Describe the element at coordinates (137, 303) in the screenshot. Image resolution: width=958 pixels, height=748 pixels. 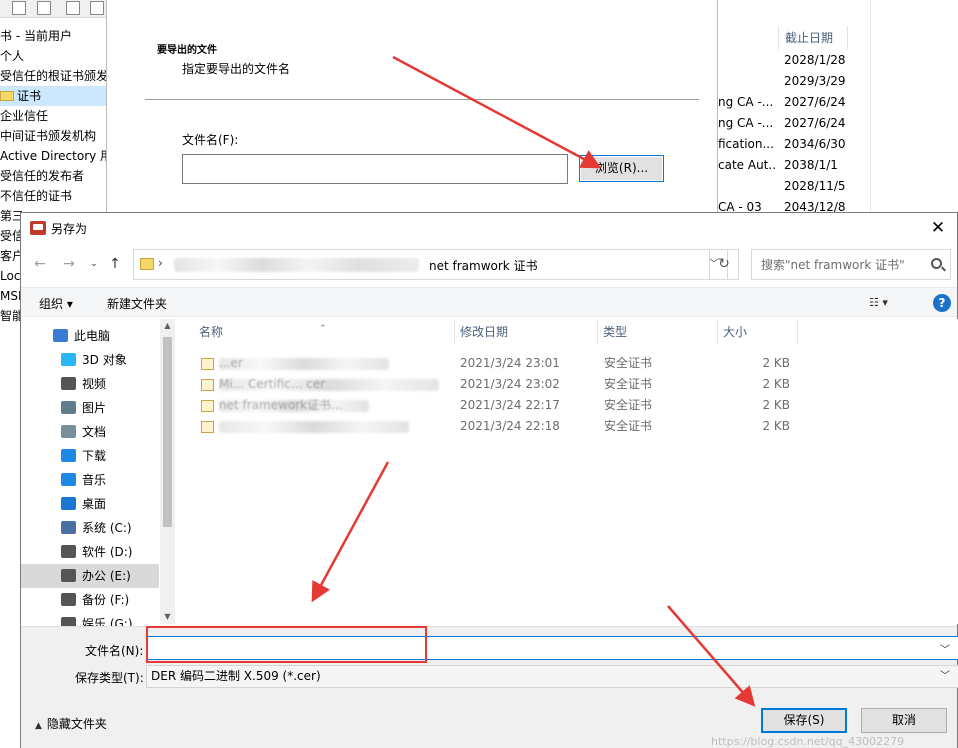
I see `new-folder-button: 新建文件夹` at that location.